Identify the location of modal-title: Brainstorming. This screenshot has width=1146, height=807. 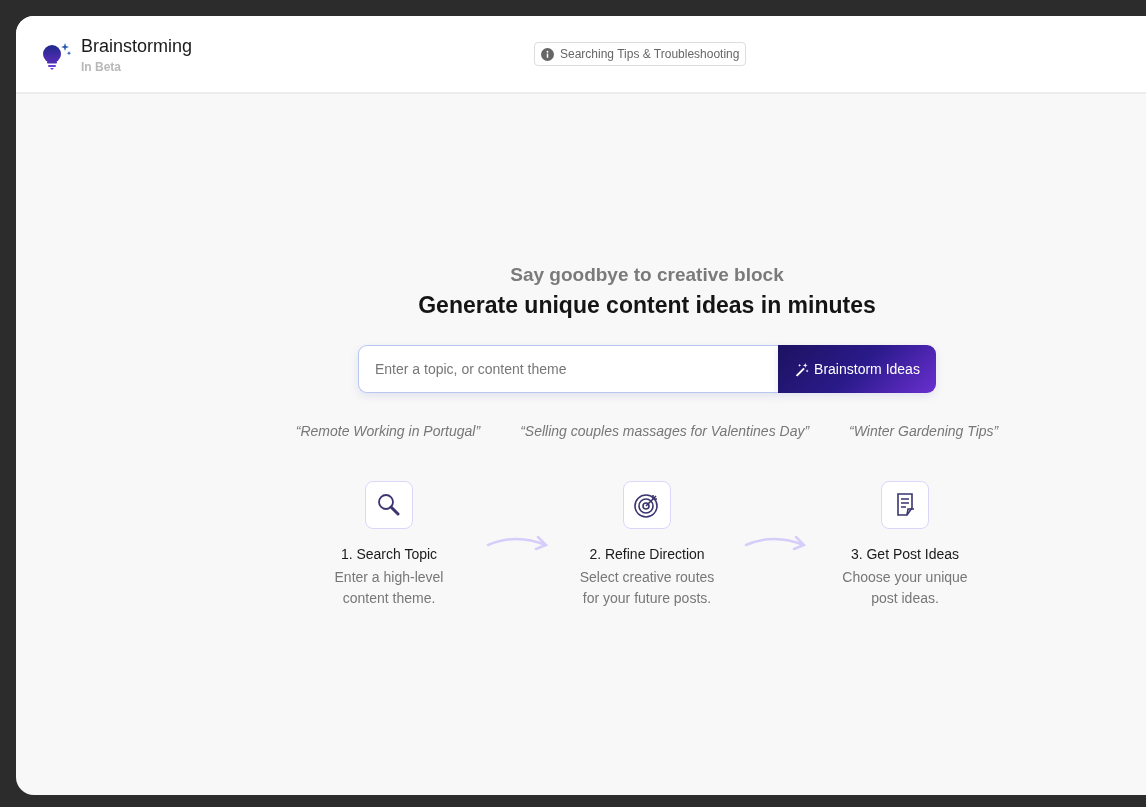
(137, 45).